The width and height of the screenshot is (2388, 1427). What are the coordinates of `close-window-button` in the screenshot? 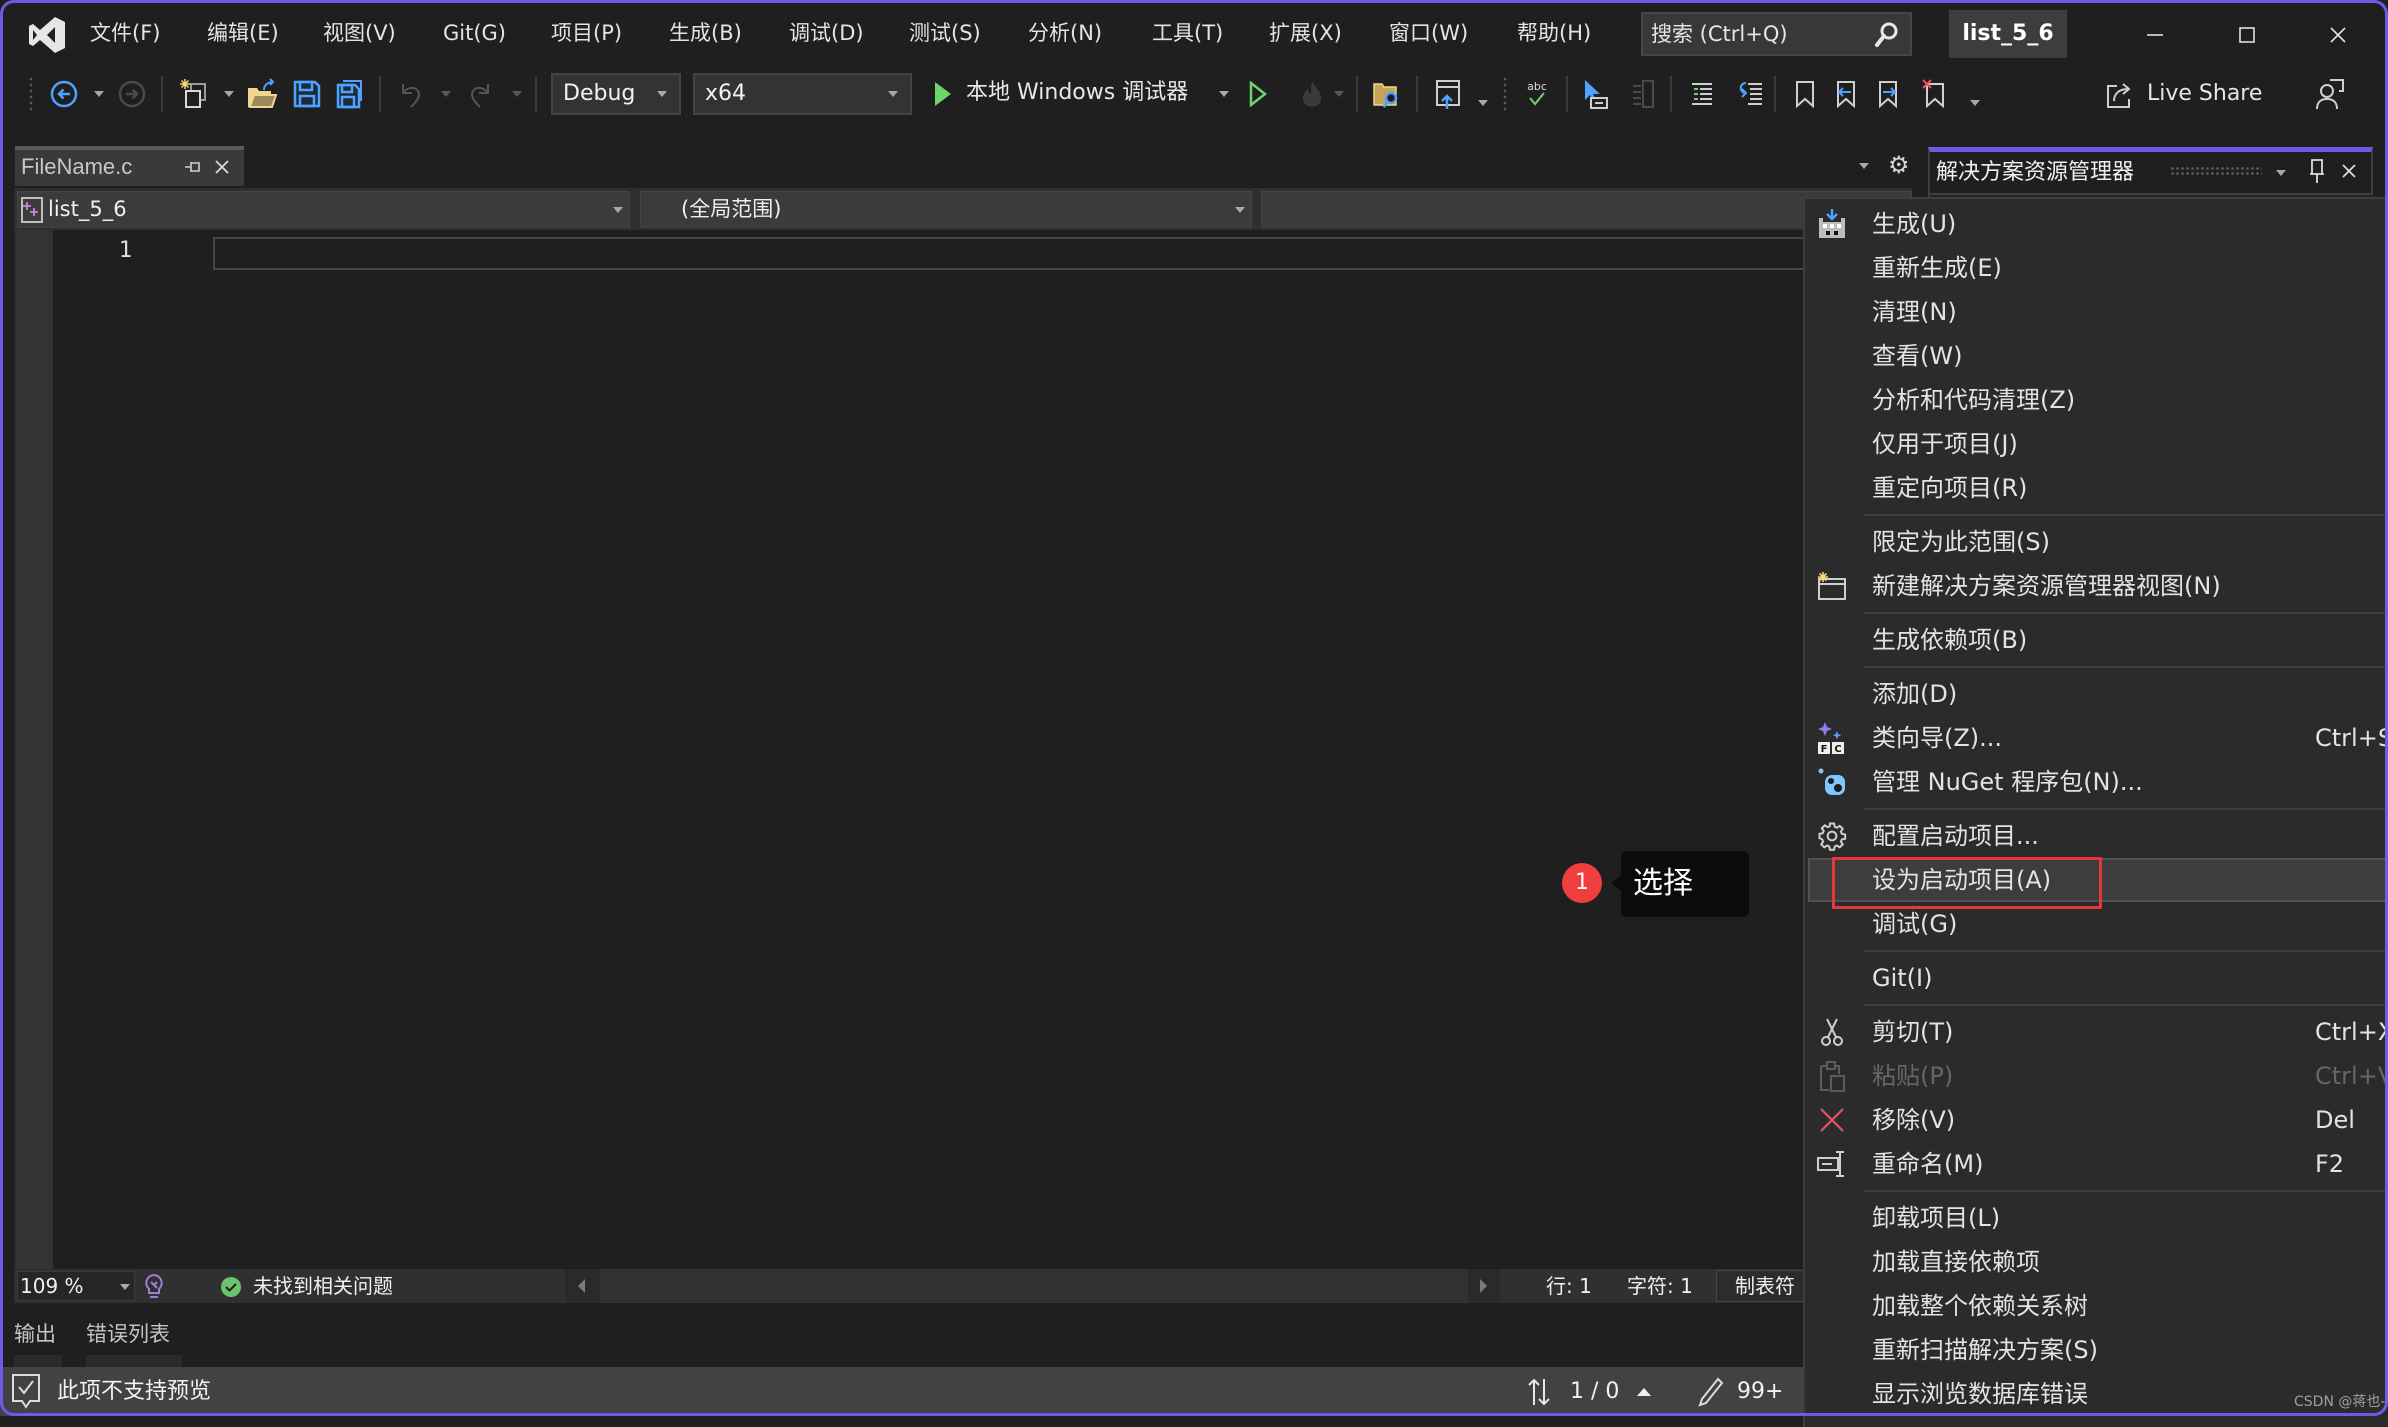 It's located at (2338, 35).